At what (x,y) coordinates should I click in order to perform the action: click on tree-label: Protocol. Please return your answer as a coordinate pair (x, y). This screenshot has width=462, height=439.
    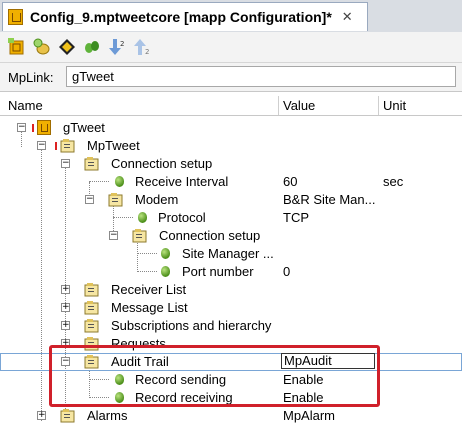
    Looking at the image, I should click on (182, 217).